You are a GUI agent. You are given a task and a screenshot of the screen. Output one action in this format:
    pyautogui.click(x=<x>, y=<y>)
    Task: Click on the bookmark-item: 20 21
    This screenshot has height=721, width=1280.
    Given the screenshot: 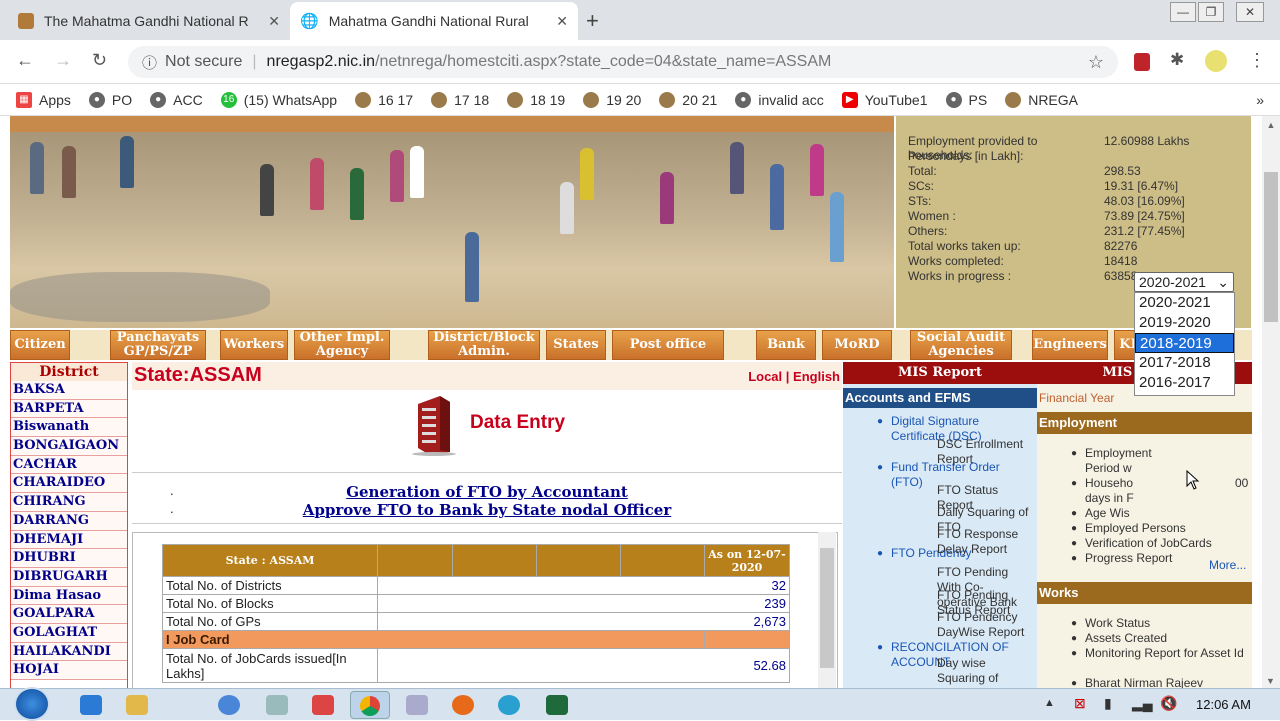 What is the action you would take?
    pyautogui.click(x=688, y=99)
    